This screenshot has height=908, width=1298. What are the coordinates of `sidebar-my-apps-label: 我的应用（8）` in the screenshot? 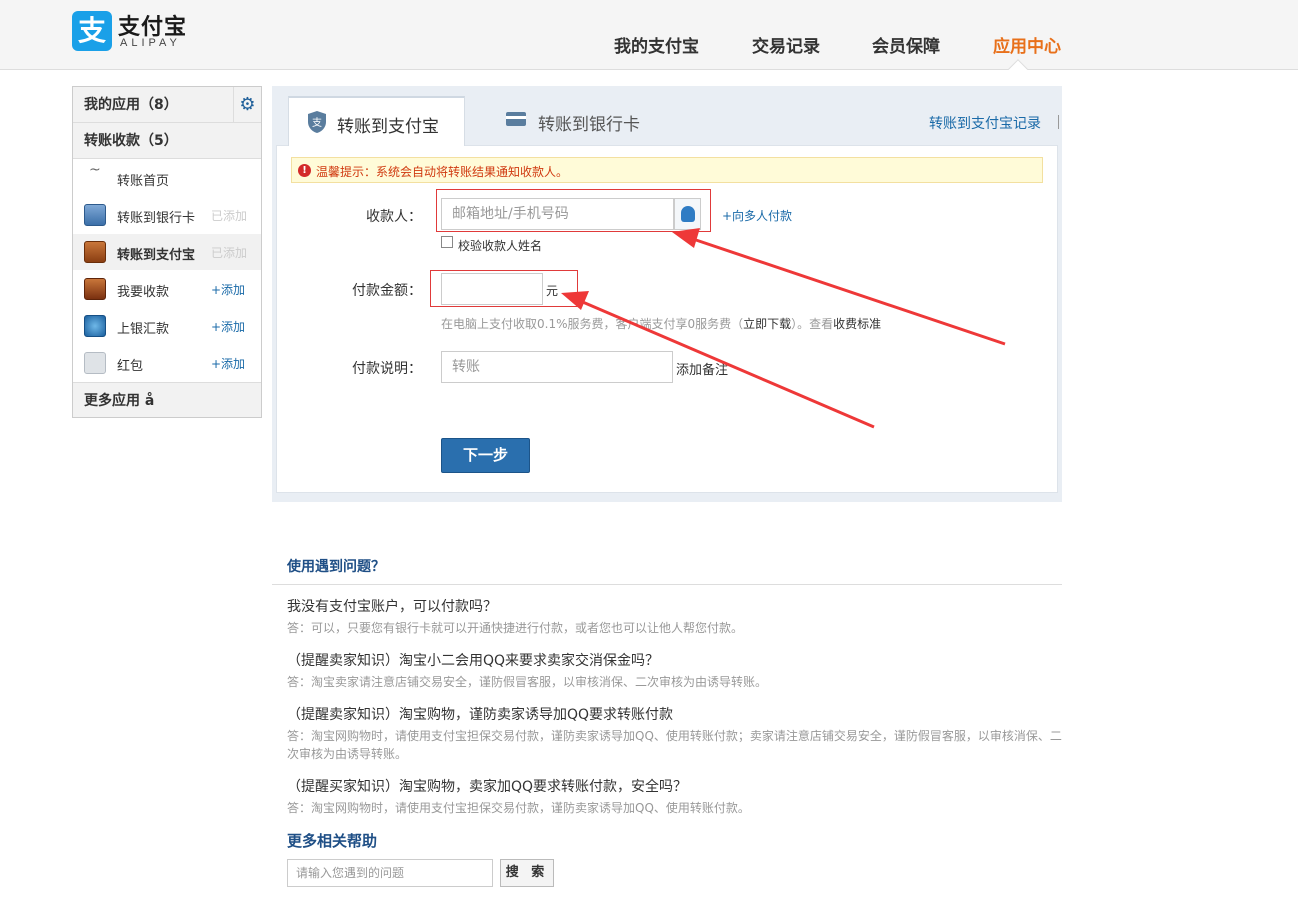 It's located at (131, 105).